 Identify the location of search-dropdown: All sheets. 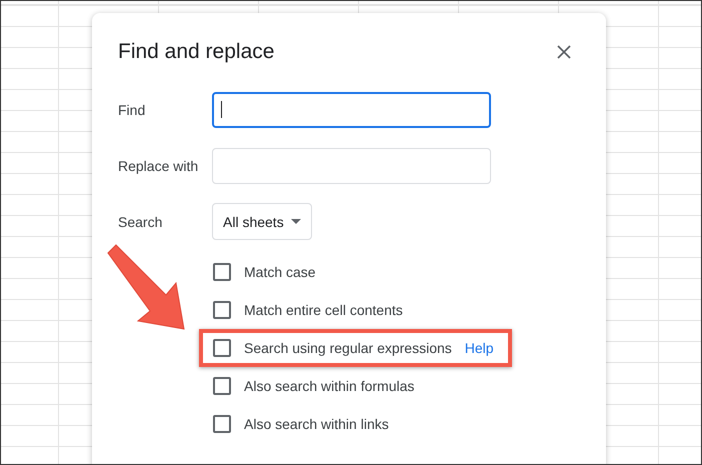
(262, 221).